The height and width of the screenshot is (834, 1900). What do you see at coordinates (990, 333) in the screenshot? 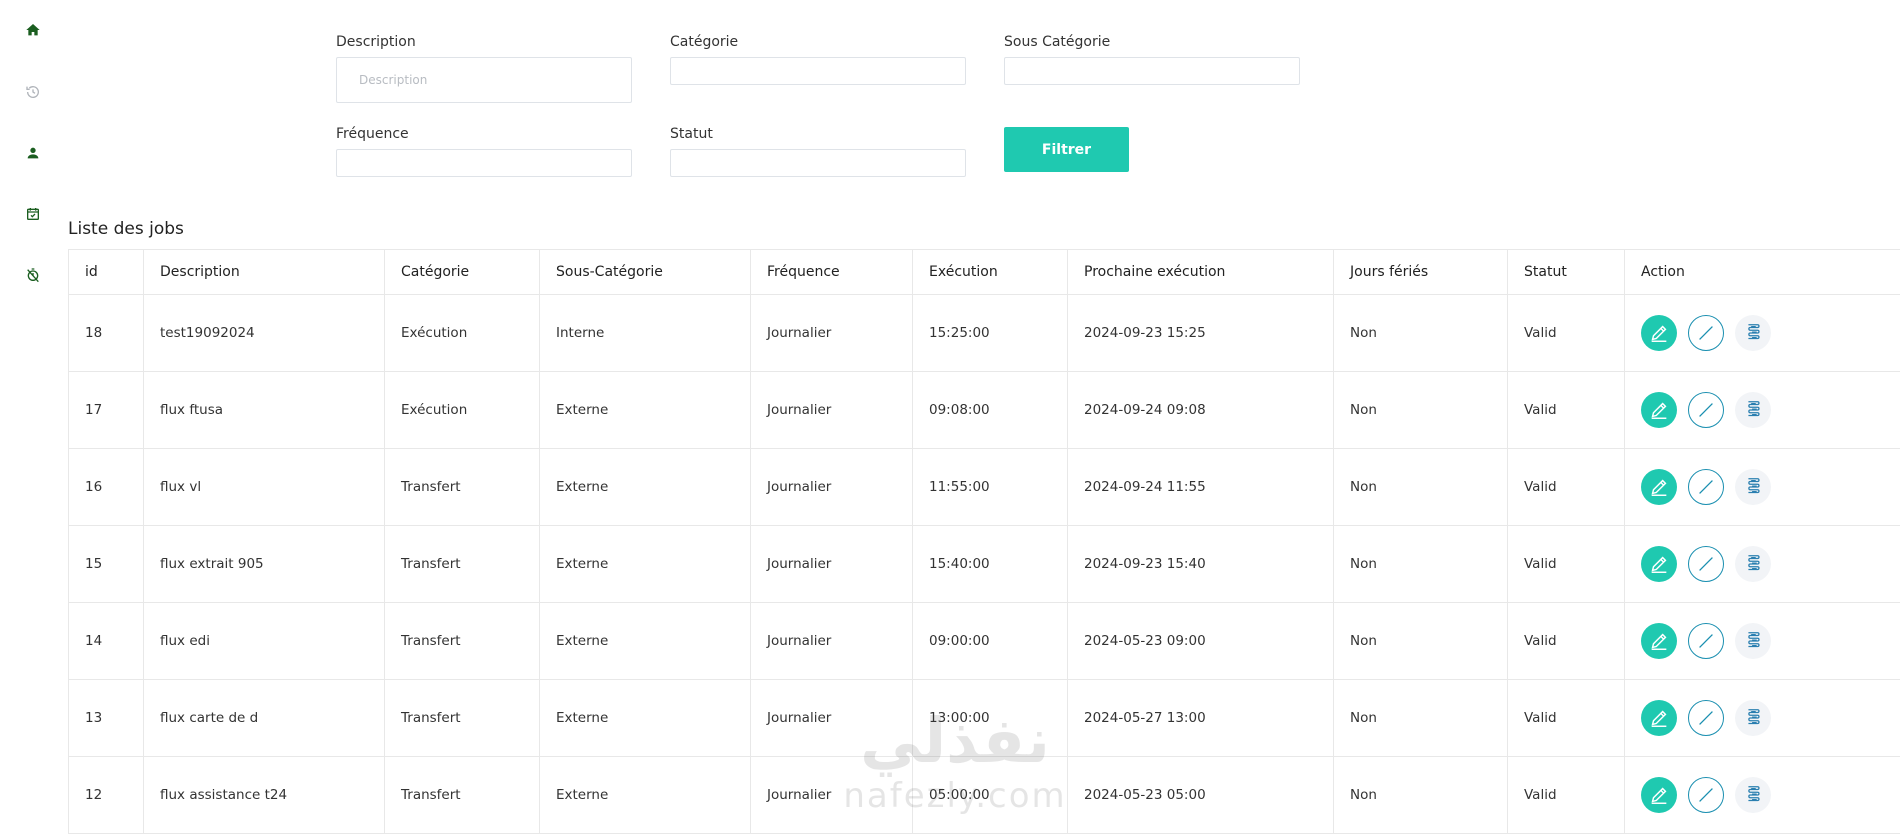
I see `cell-execution: 15:25:00` at bounding box center [990, 333].